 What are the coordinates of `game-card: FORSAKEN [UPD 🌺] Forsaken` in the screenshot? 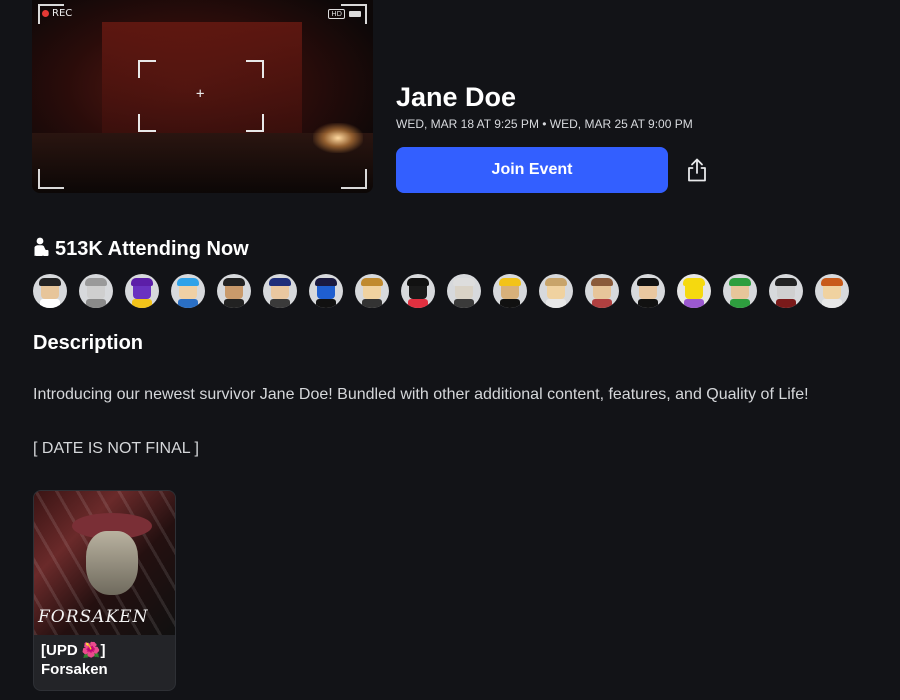 It's located at (104, 590).